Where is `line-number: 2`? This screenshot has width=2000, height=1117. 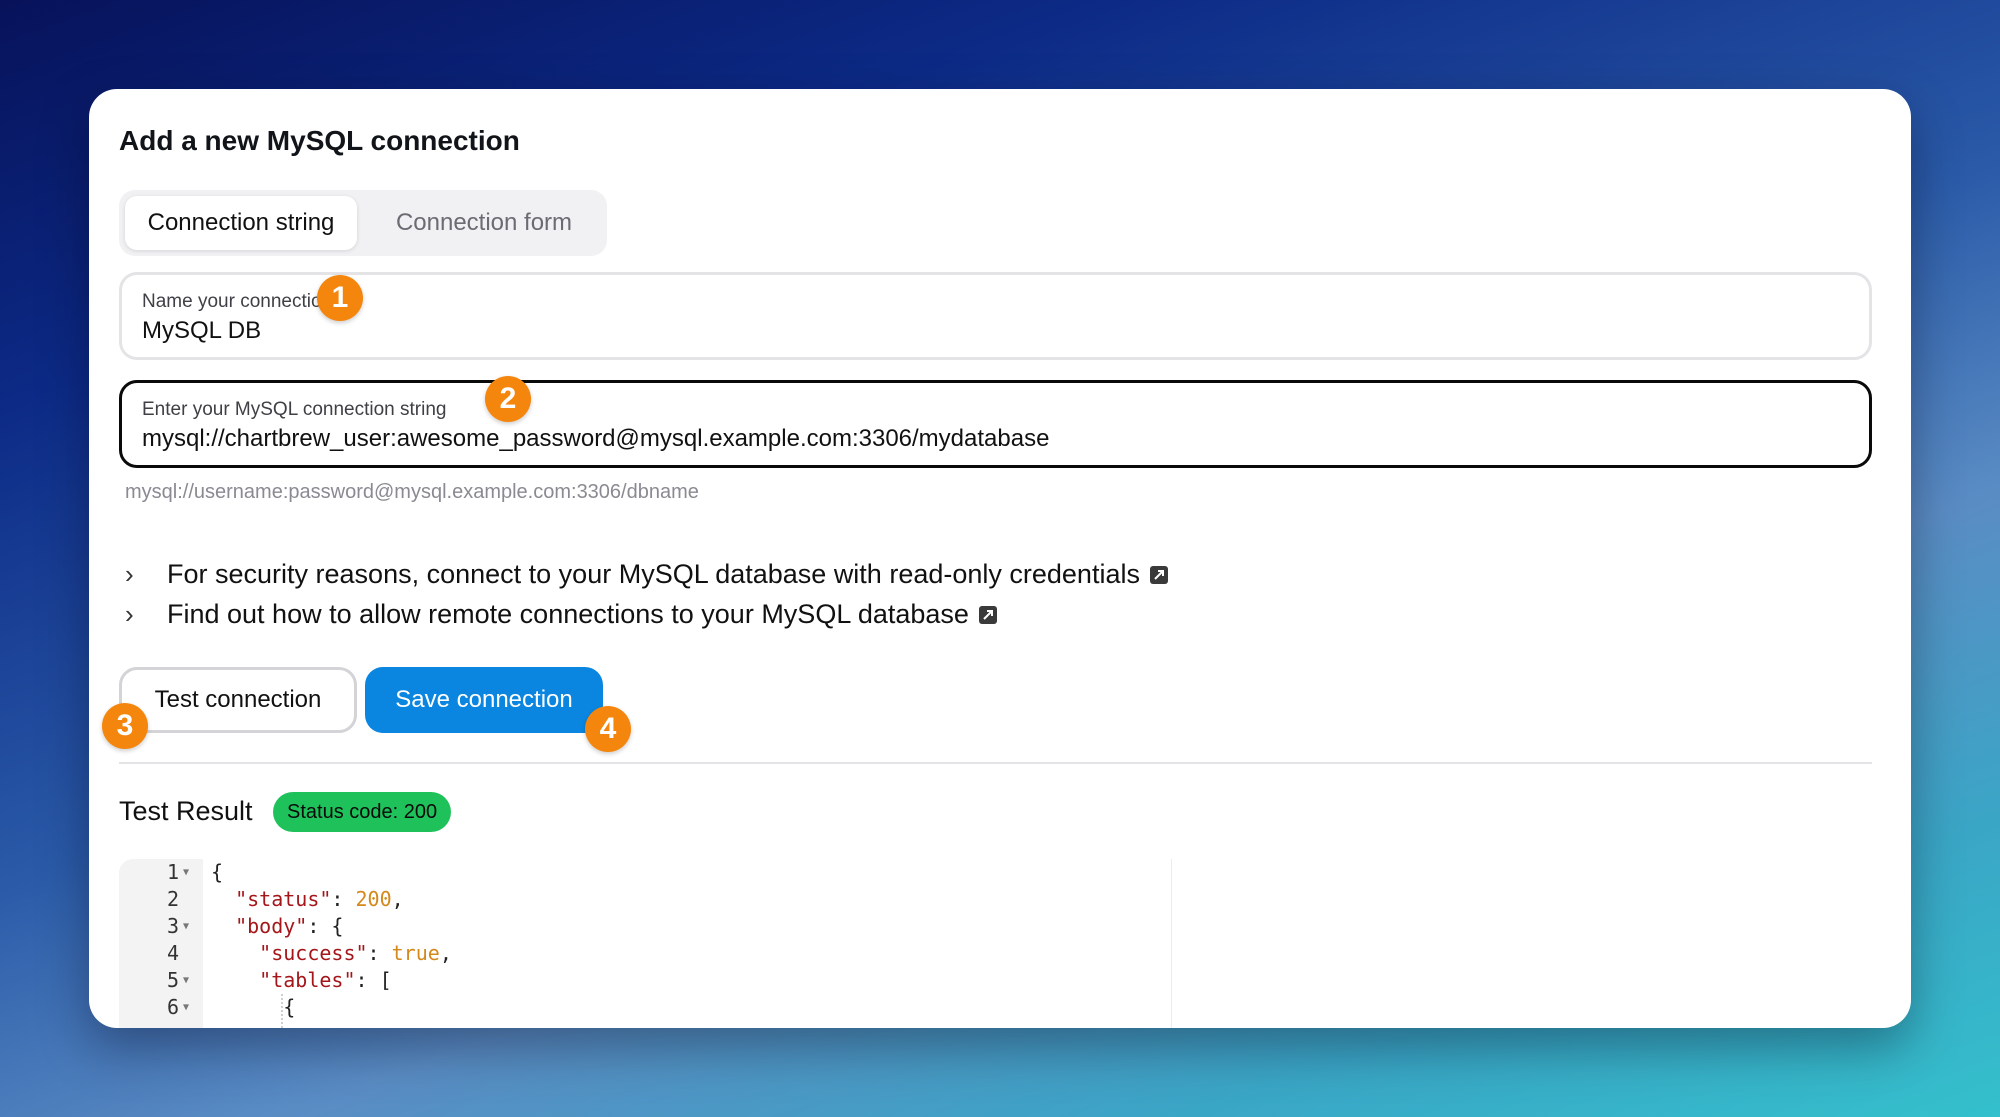 line-number: 2 is located at coordinates (172, 899).